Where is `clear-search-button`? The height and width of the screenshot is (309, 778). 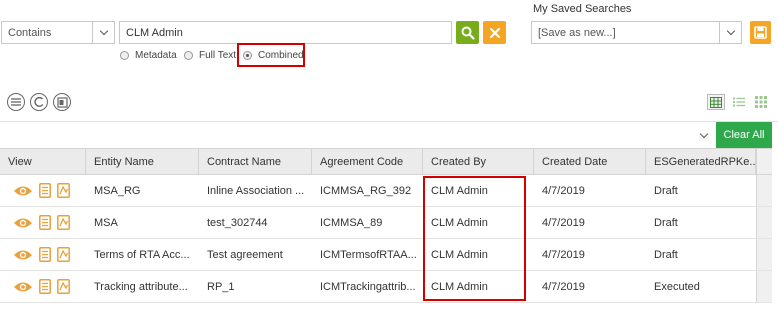
clear-search-button is located at coordinates (494, 32).